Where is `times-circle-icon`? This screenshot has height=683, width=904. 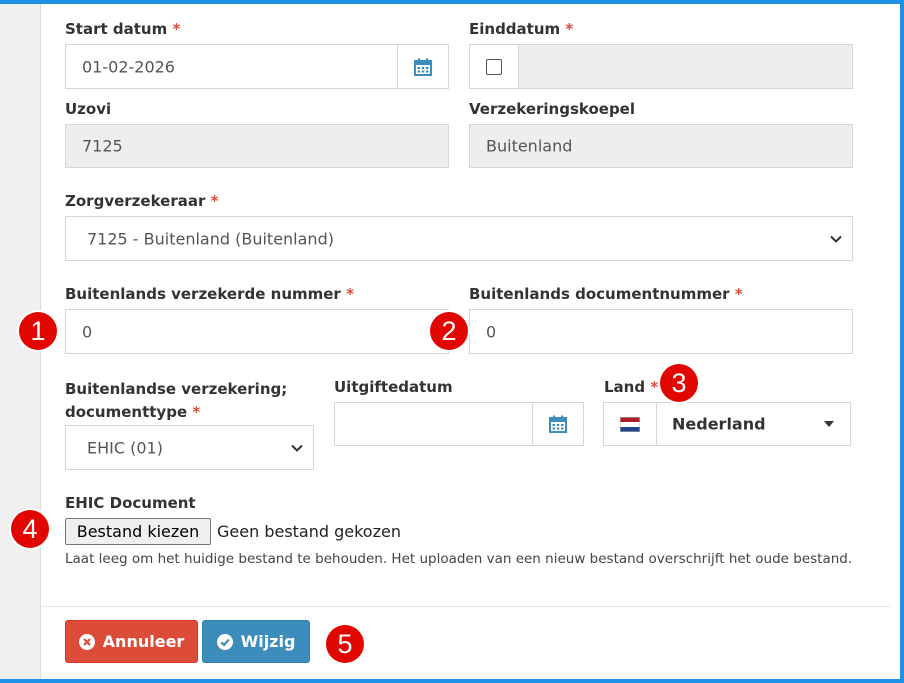 times-circle-icon is located at coordinates (86, 641).